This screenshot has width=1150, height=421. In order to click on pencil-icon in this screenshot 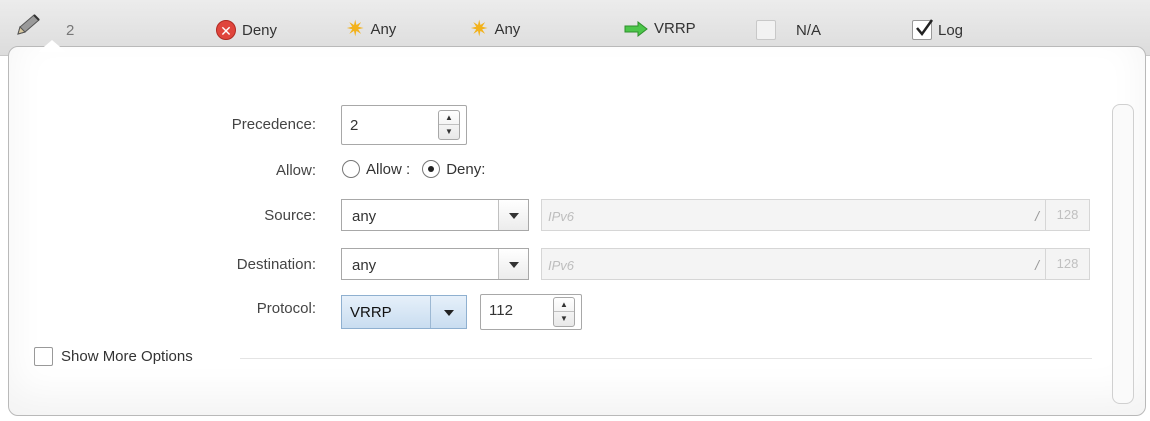, I will do `click(29, 25)`.